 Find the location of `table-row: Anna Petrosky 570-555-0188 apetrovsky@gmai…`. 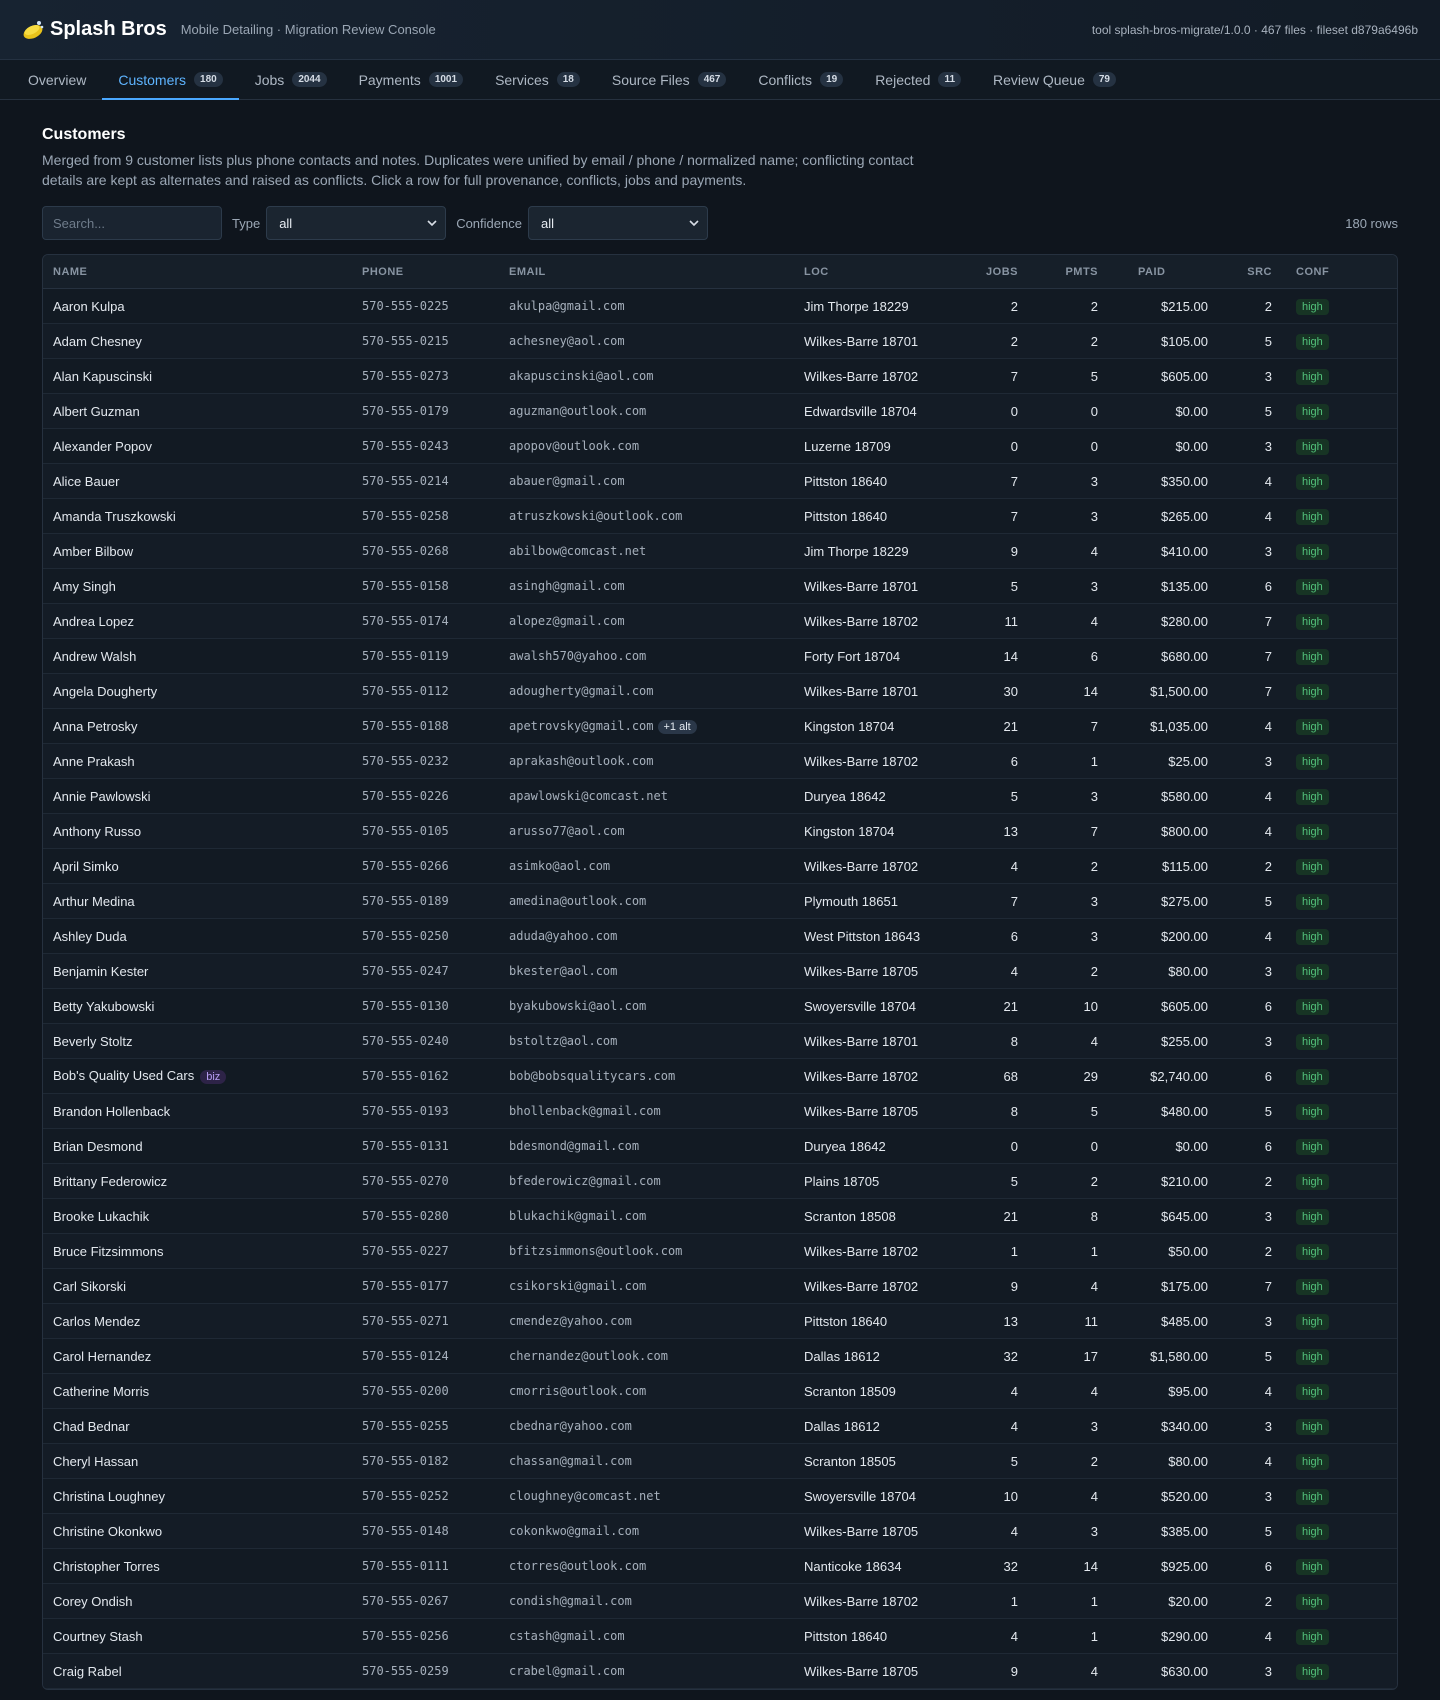

table-row: Anna Petrosky 570-555-0188 apetrovsky@gmai… is located at coordinates (720, 726).